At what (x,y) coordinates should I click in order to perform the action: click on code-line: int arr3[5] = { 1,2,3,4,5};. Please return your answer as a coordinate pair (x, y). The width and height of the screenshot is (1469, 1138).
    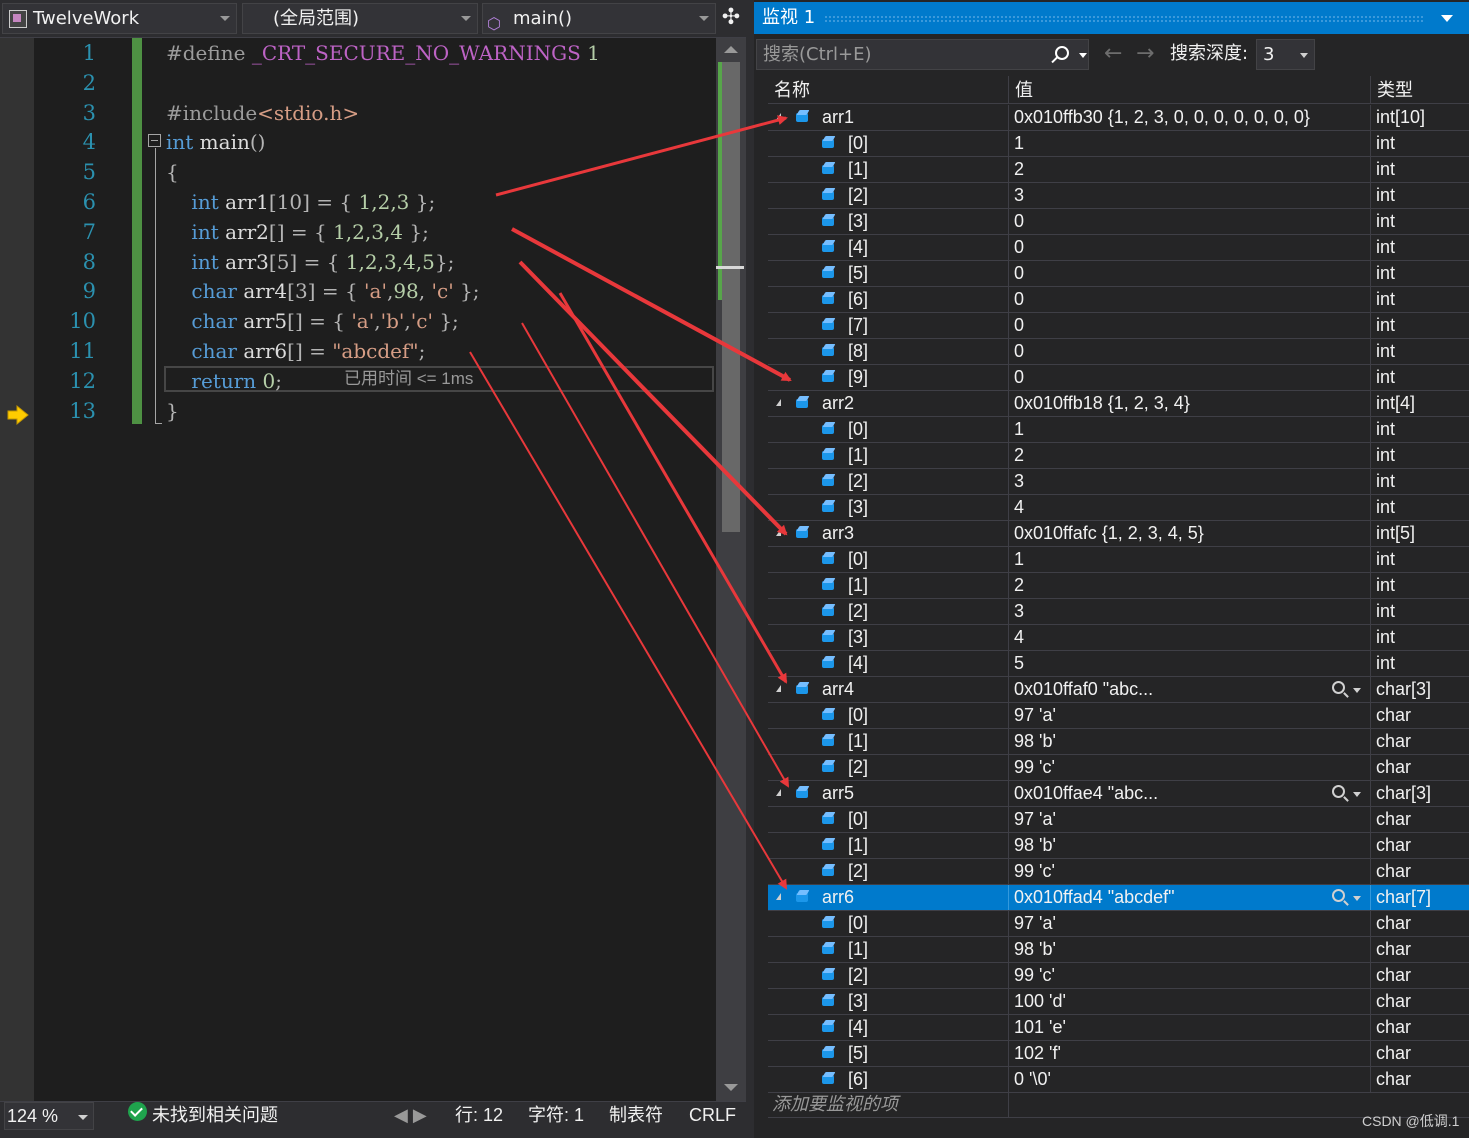
    Looking at the image, I should click on (310, 262).